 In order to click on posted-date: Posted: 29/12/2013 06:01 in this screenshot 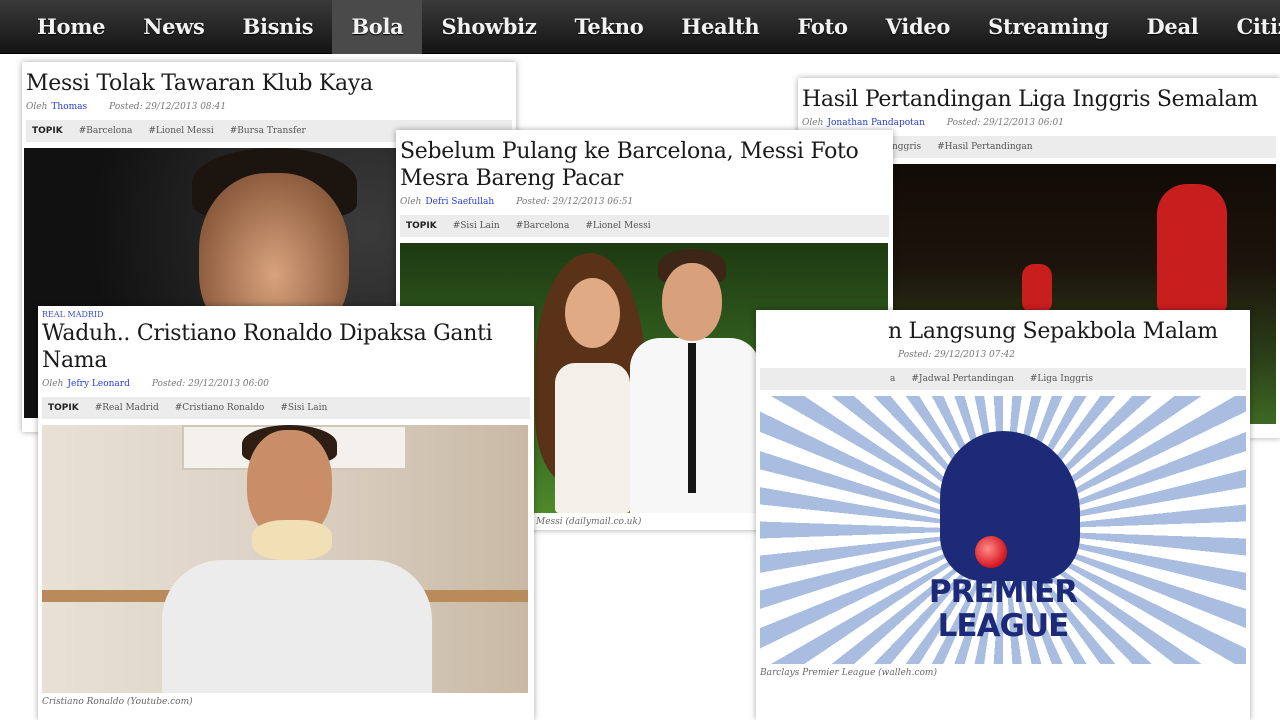, I will do `click(1005, 123)`.